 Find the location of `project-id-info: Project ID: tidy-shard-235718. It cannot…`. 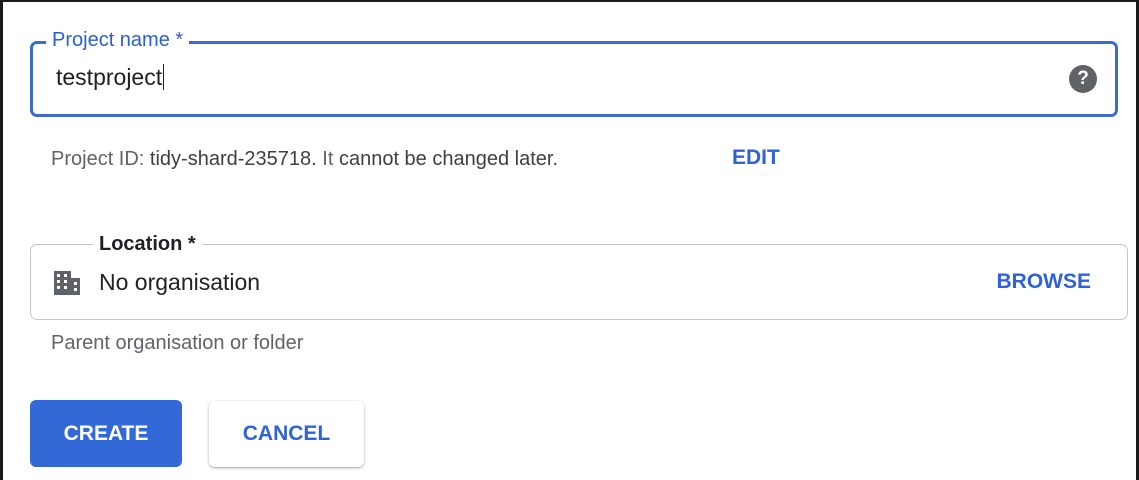

project-id-info: Project ID: tidy-shard-235718. It cannot… is located at coordinates (304, 159).